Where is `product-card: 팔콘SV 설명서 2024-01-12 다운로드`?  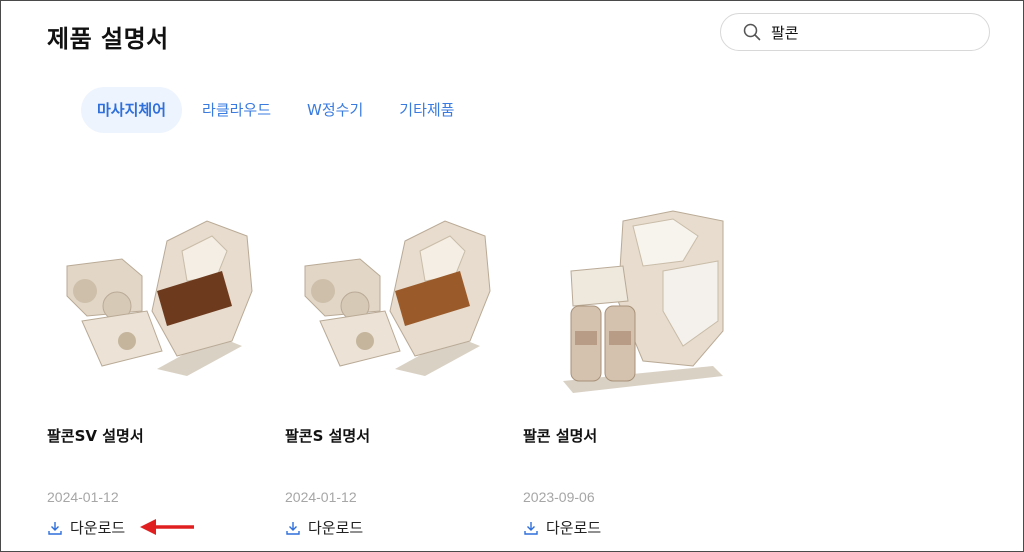
product-card: 팔콘SV 설명서 2024-01-12 다운로드 is located at coordinates (157, 366).